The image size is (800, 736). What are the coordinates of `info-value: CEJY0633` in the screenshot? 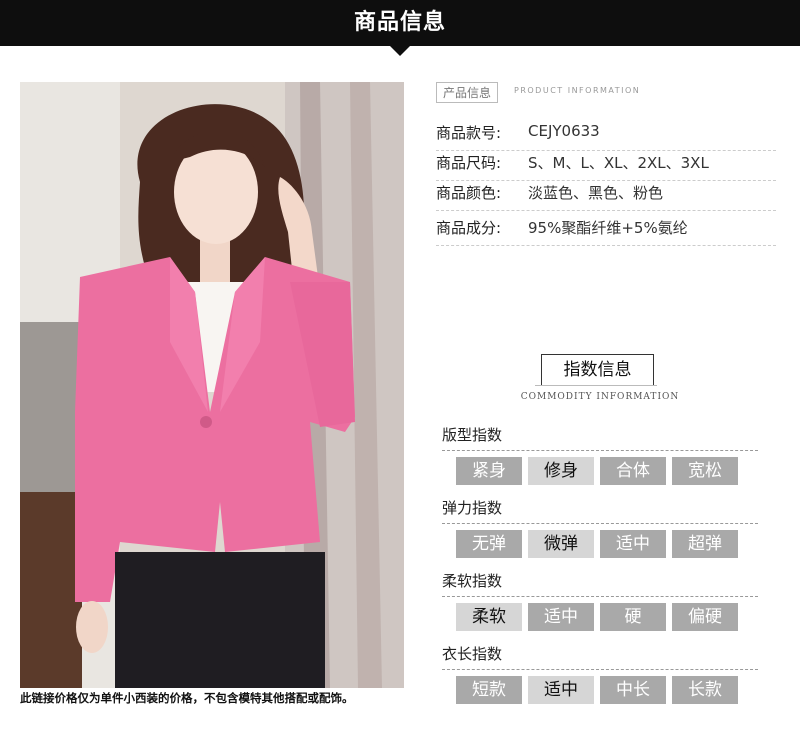 It's located at (564, 131).